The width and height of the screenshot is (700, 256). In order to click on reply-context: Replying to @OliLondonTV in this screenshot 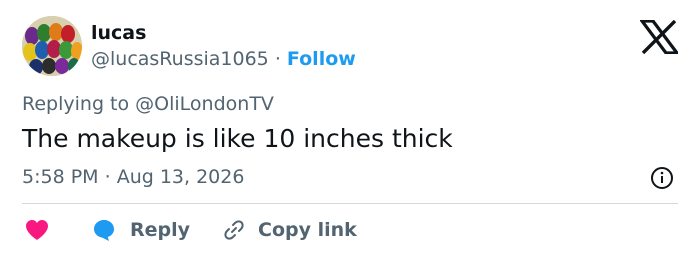, I will do `click(148, 104)`.